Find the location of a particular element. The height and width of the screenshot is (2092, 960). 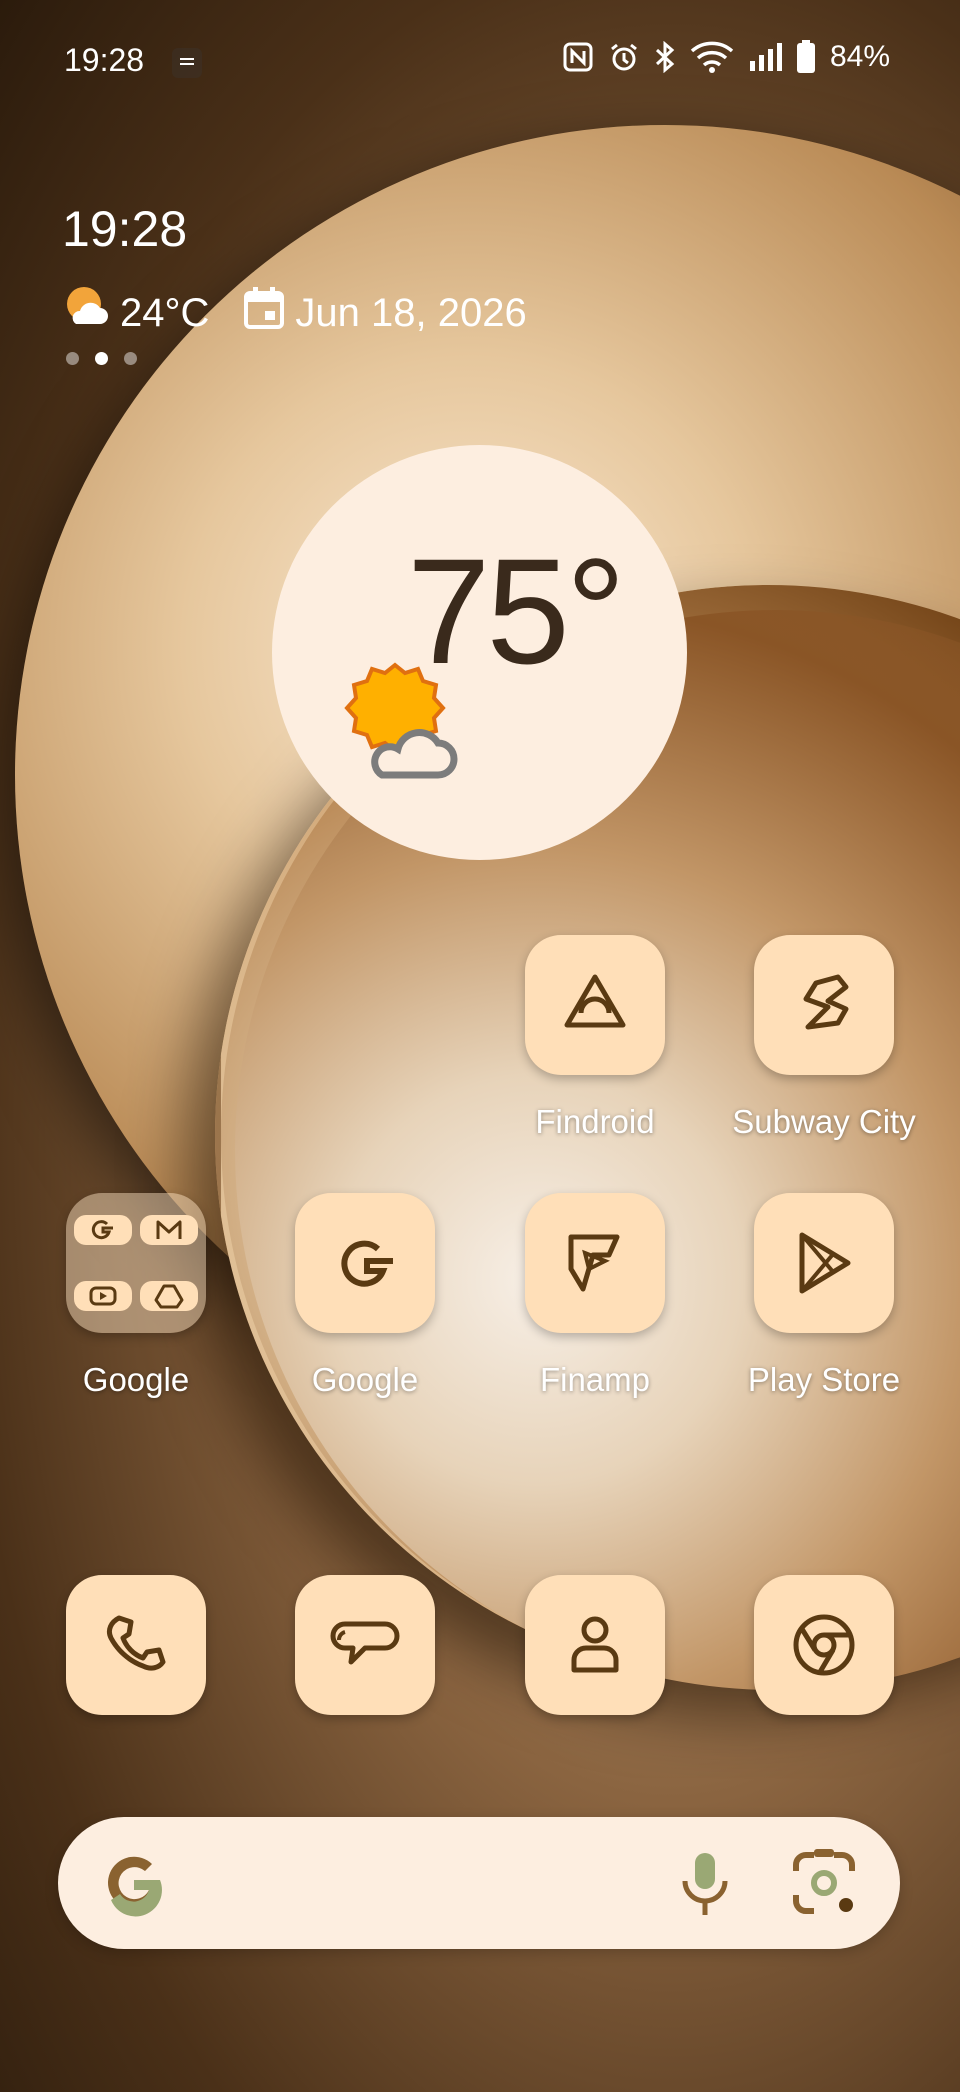

calendar-icon is located at coordinates (264, 313).